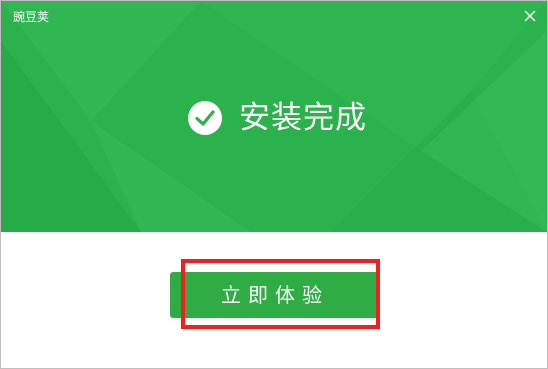  I want to click on install-status: 安装完成, so click(277, 118).